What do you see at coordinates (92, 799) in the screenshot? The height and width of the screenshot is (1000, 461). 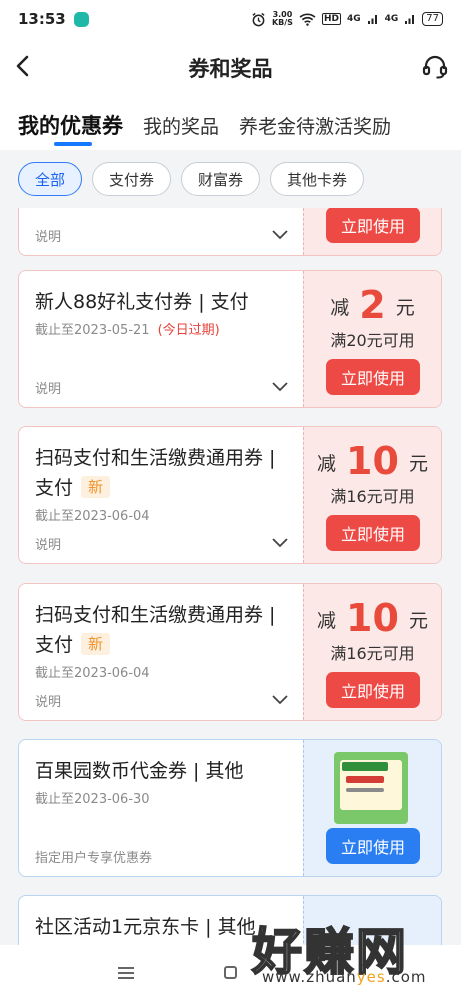 I see `coupon-expiry-date: 截止至2023-06-30` at bounding box center [92, 799].